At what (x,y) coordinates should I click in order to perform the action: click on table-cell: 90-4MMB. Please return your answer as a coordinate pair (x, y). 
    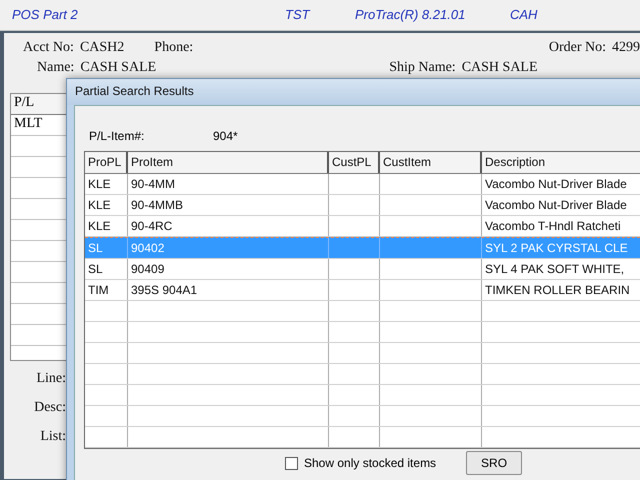
    Looking at the image, I should click on (228, 205).